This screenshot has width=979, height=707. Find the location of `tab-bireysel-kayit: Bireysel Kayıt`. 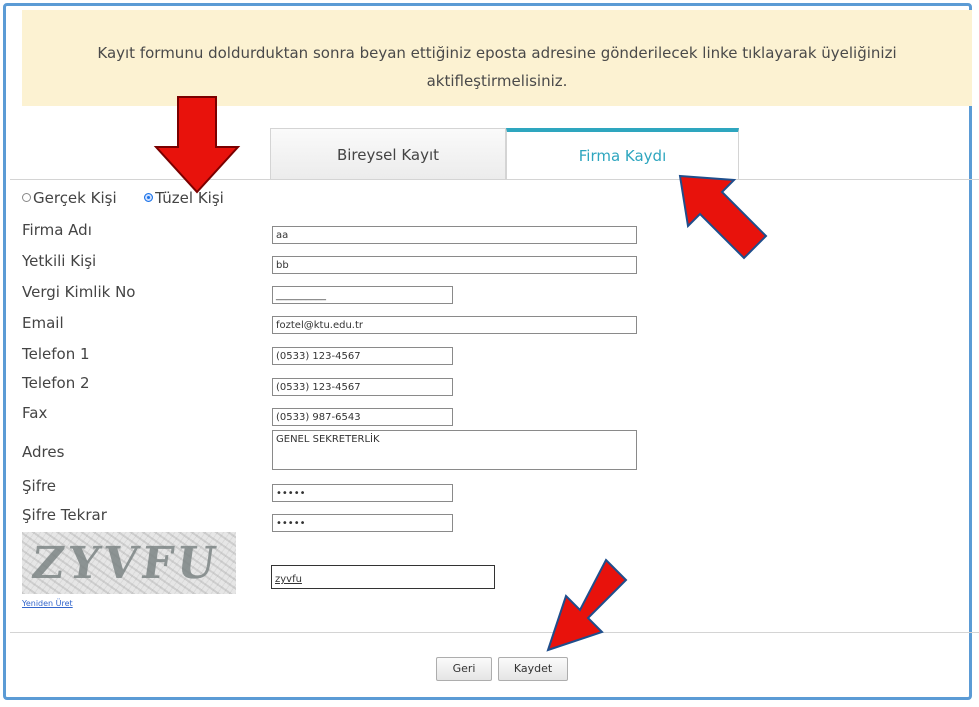

tab-bireysel-kayit: Bireysel Kayıt is located at coordinates (388, 154).